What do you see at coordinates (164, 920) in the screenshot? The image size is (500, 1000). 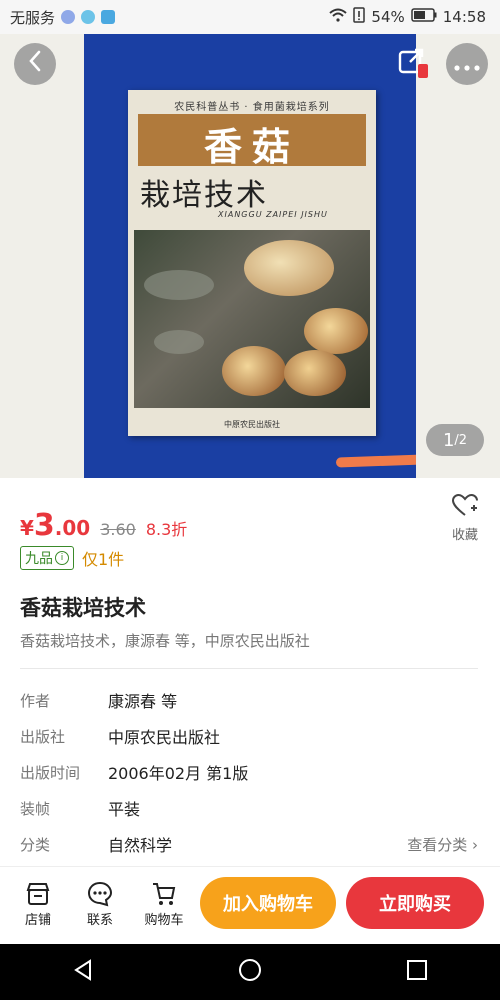 I see `cart-label: 购物车` at bounding box center [164, 920].